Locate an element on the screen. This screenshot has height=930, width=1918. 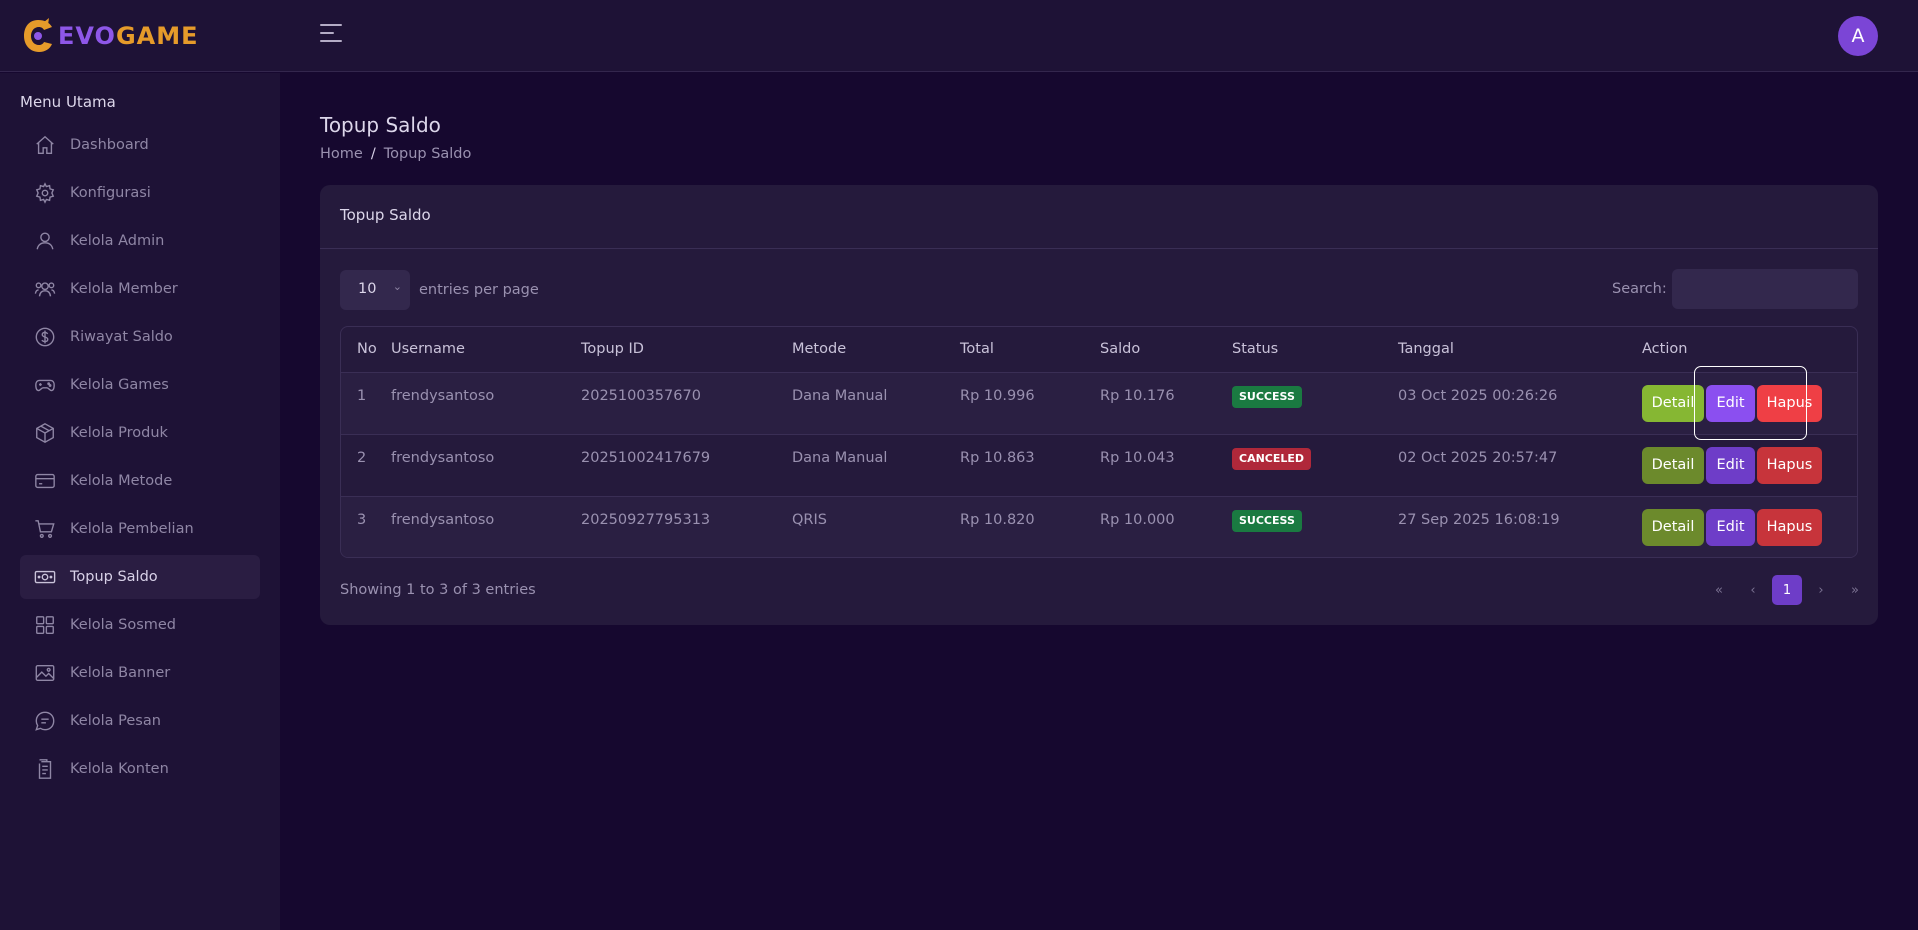
menu-toggle-icon is located at coordinates (331, 34).